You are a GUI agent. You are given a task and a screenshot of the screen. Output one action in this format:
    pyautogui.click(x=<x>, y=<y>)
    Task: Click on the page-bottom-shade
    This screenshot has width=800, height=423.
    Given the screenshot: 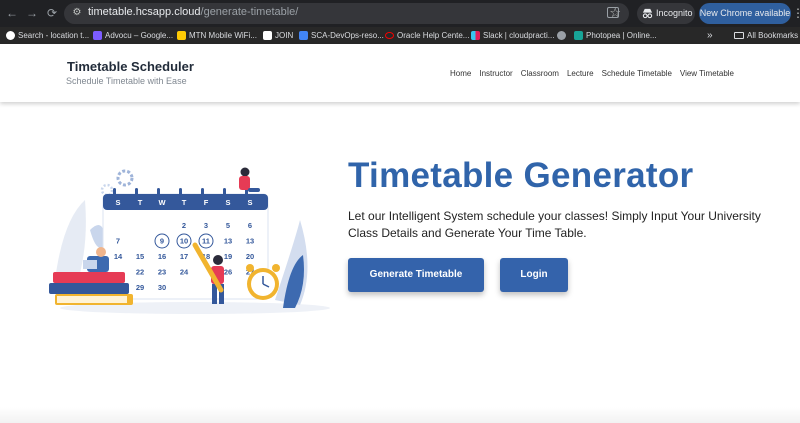 What is the action you would take?
    pyautogui.click(x=400, y=415)
    